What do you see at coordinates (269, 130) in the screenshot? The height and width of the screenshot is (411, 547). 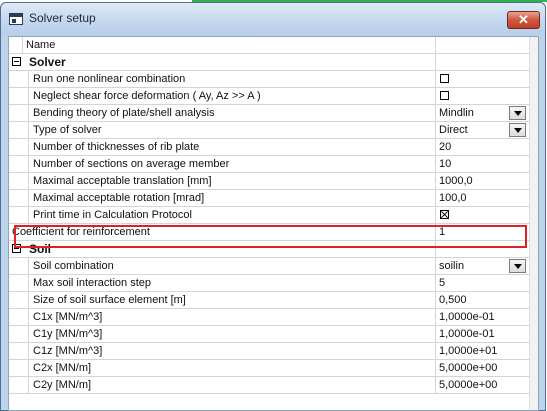 I see `property-row: Type of solver Direct` at bounding box center [269, 130].